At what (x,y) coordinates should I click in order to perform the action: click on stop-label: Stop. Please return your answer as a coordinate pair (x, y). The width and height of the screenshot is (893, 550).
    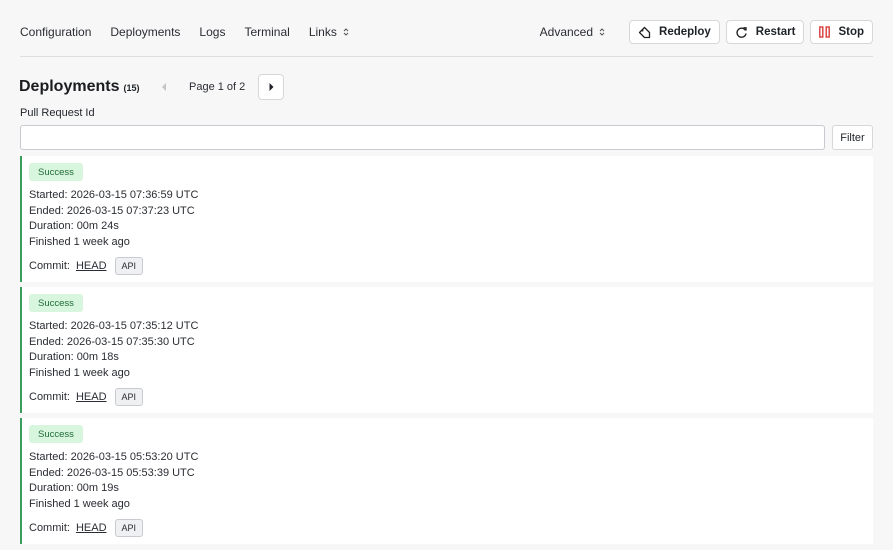
    Looking at the image, I should click on (851, 32).